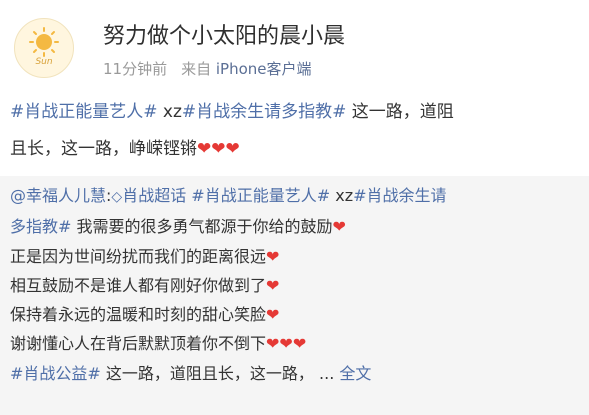 This screenshot has height=415, width=589. I want to click on topic-tag-continued: 多指教#, so click(40, 226).